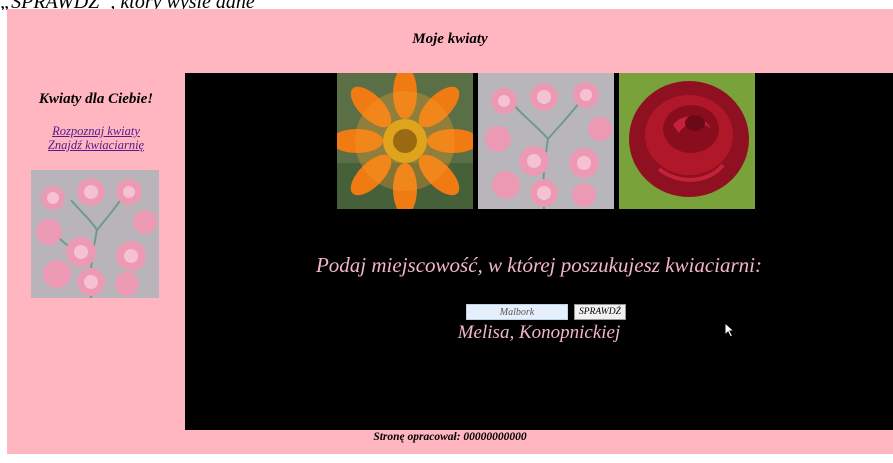 Image resolution: width=893 pixels, height=463 pixels. Describe the element at coordinates (96, 145) in the screenshot. I see `link-find-florist: Znajdź kwiaciarnię` at that location.